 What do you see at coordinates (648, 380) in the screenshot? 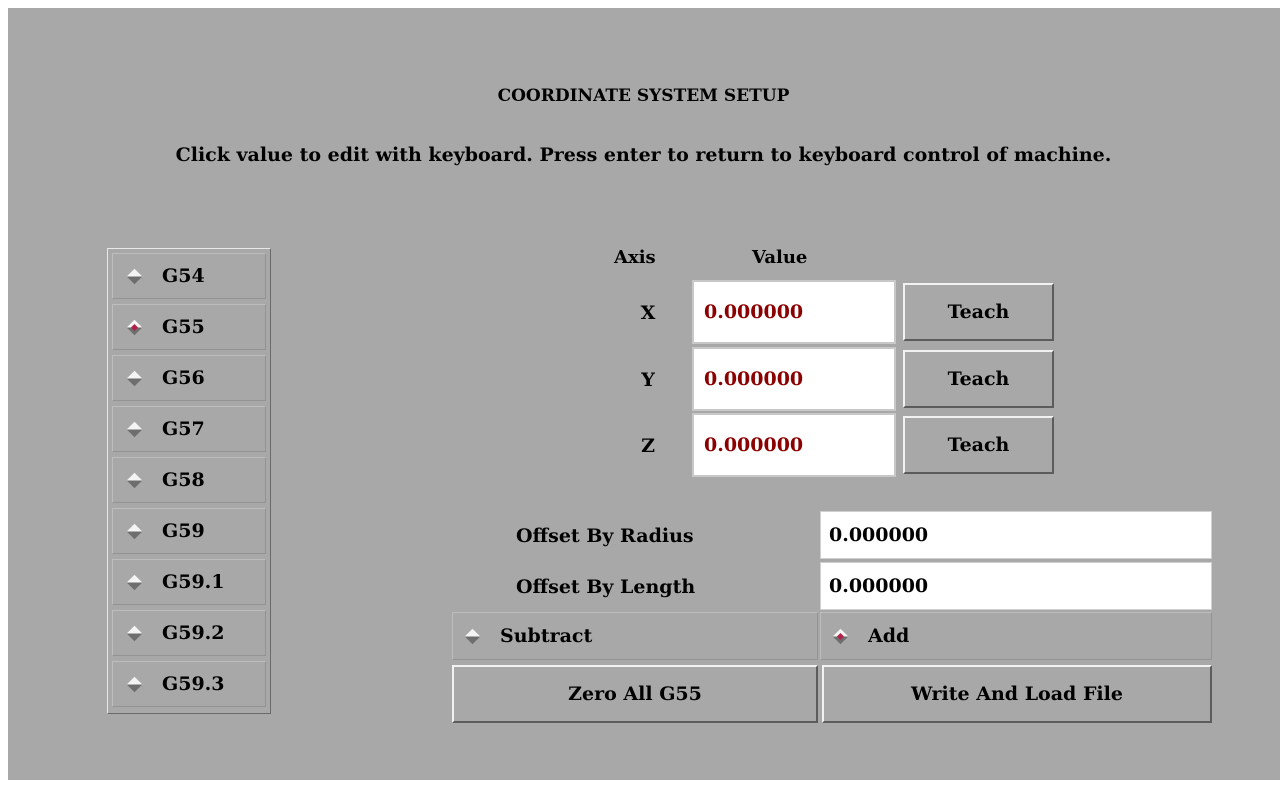
I see `axis-y-label: Y` at bounding box center [648, 380].